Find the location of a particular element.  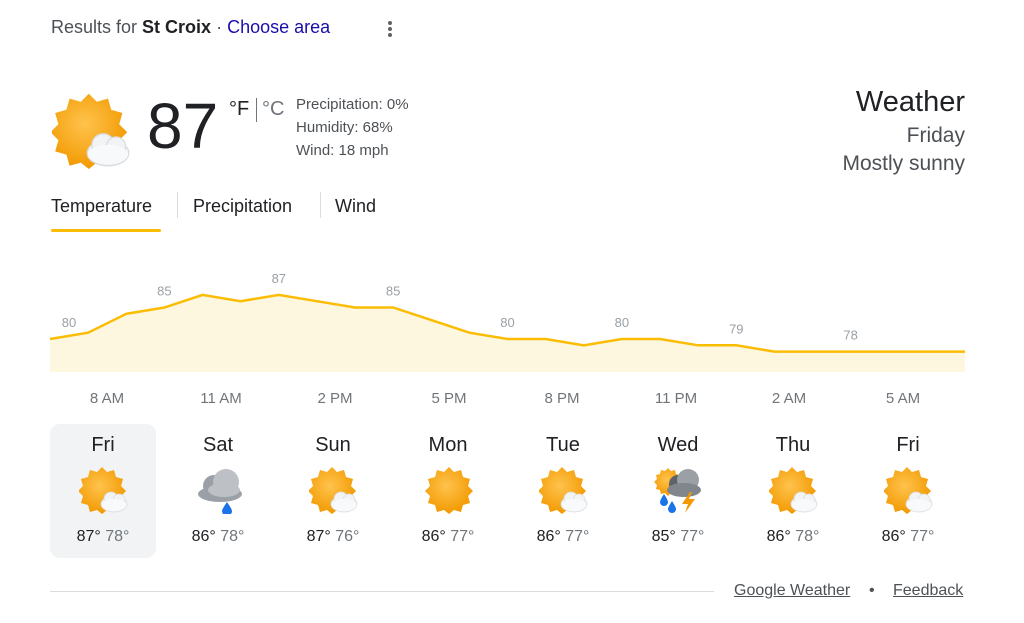

current-condition: Mostly sunny is located at coordinates (903, 163).